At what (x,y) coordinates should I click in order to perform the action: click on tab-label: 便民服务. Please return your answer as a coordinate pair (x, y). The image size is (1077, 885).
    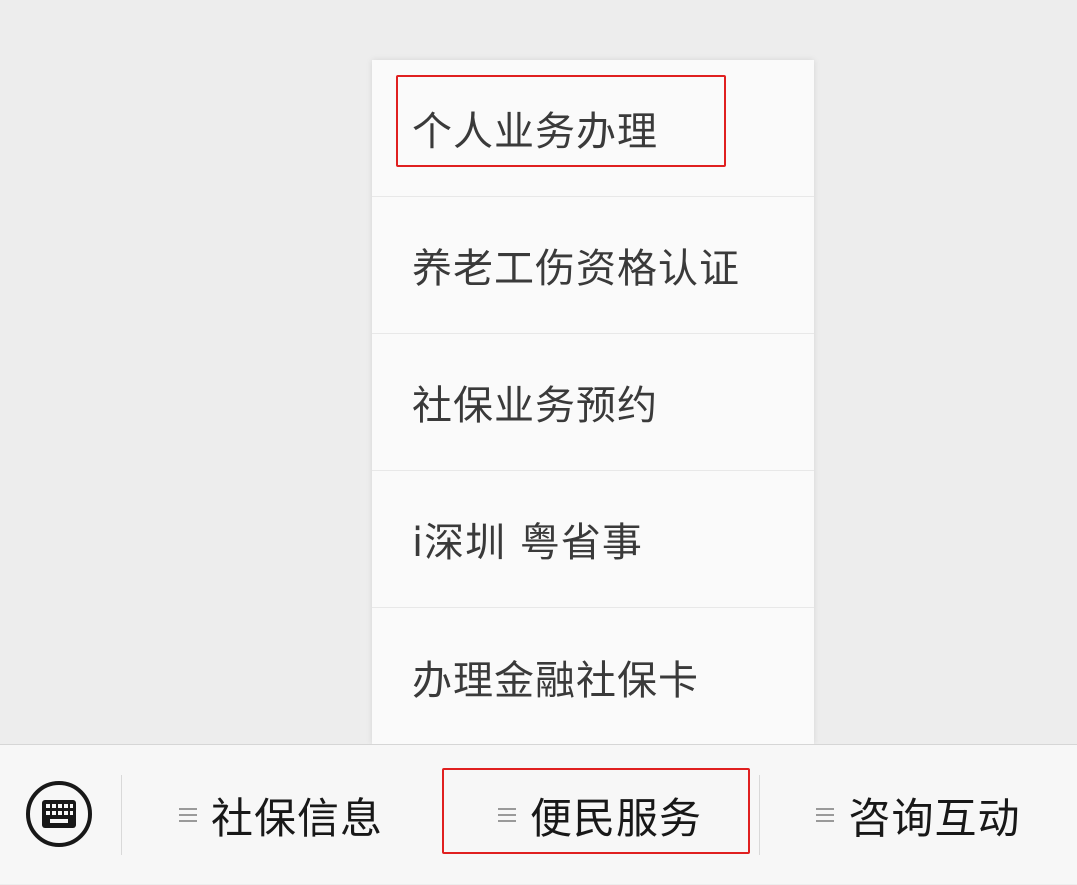
    Looking at the image, I should click on (615, 818).